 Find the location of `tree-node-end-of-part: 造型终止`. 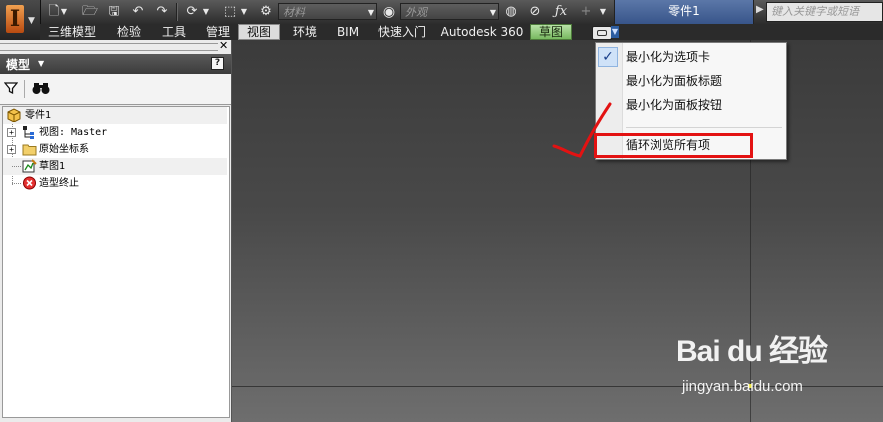

tree-node-end-of-part: 造型终止 is located at coordinates (115, 183).